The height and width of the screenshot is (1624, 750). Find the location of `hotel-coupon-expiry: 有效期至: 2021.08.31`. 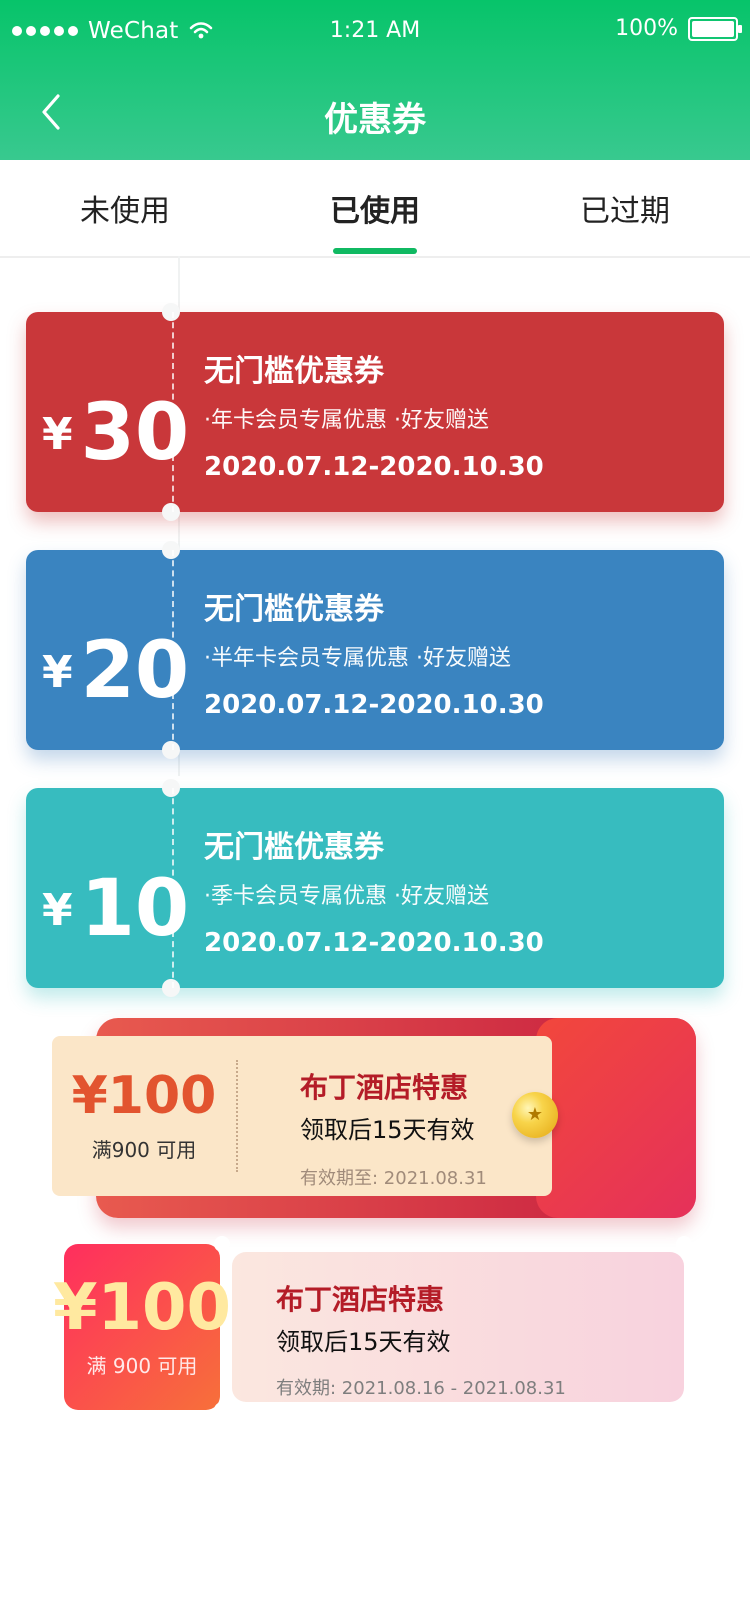

hotel-coupon-expiry: 有效期至: 2021.08.31 is located at coordinates (393, 1178).